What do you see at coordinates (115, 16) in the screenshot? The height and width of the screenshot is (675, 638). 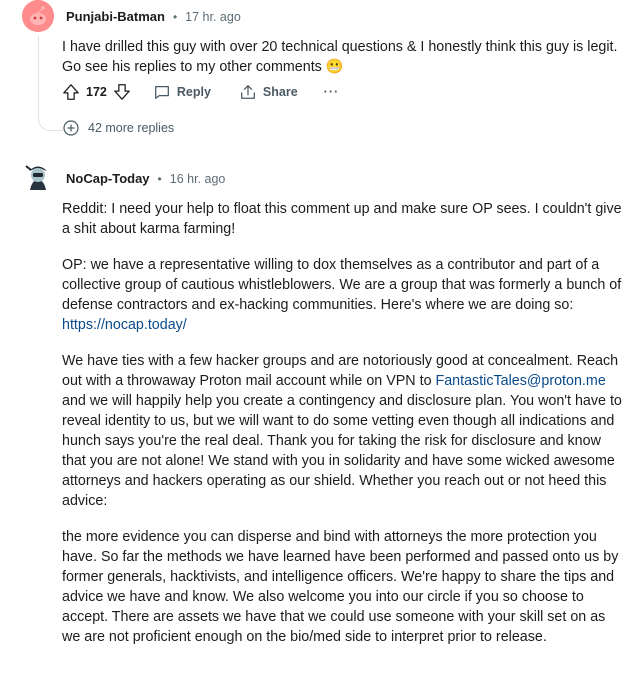 I see `username: Punjabi-Batman` at bounding box center [115, 16].